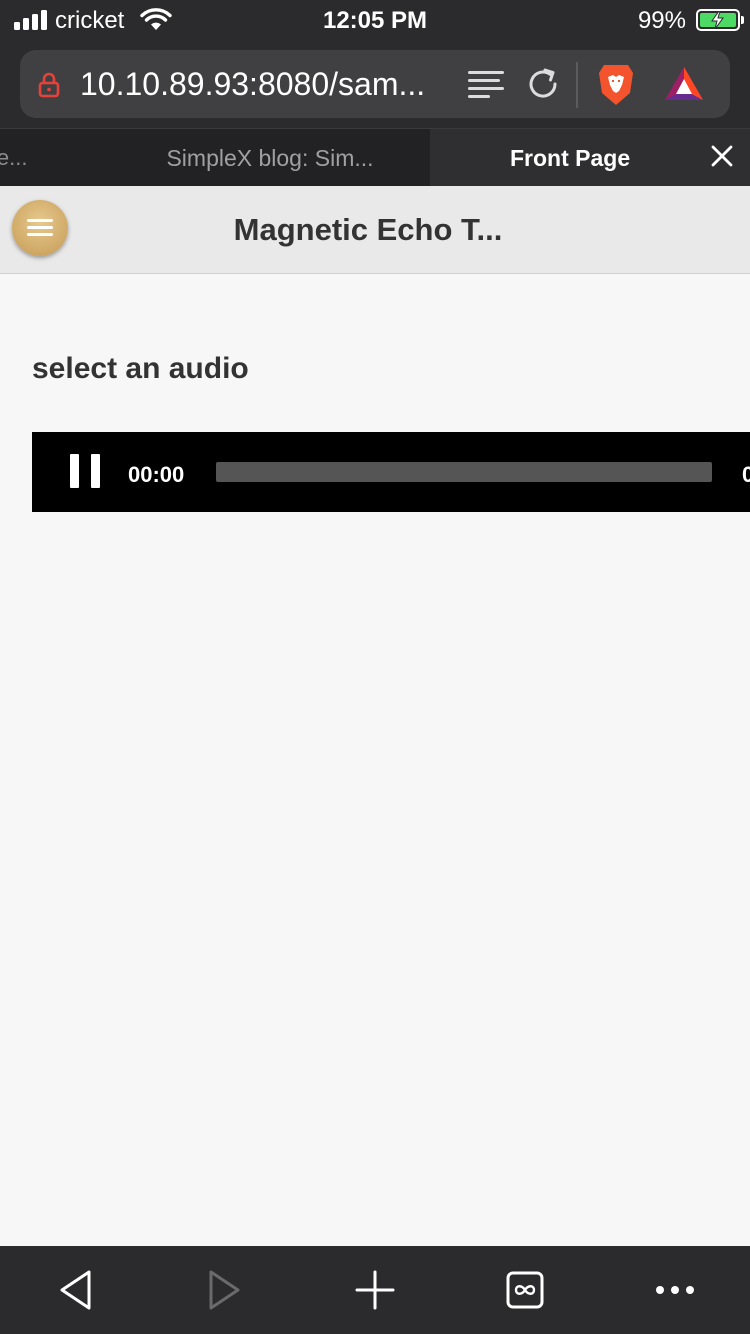 The width and height of the screenshot is (750, 1334). Describe the element at coordinates (49, 85) in the screenshot. I see `lock-icon` at that location.